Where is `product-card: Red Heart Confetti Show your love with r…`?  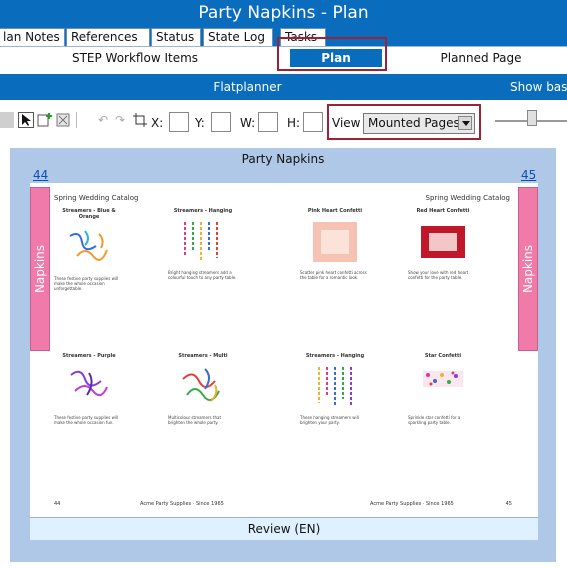 product-card: Red Heart Confetti Show your love with r… is located at coordinates (443, 244).